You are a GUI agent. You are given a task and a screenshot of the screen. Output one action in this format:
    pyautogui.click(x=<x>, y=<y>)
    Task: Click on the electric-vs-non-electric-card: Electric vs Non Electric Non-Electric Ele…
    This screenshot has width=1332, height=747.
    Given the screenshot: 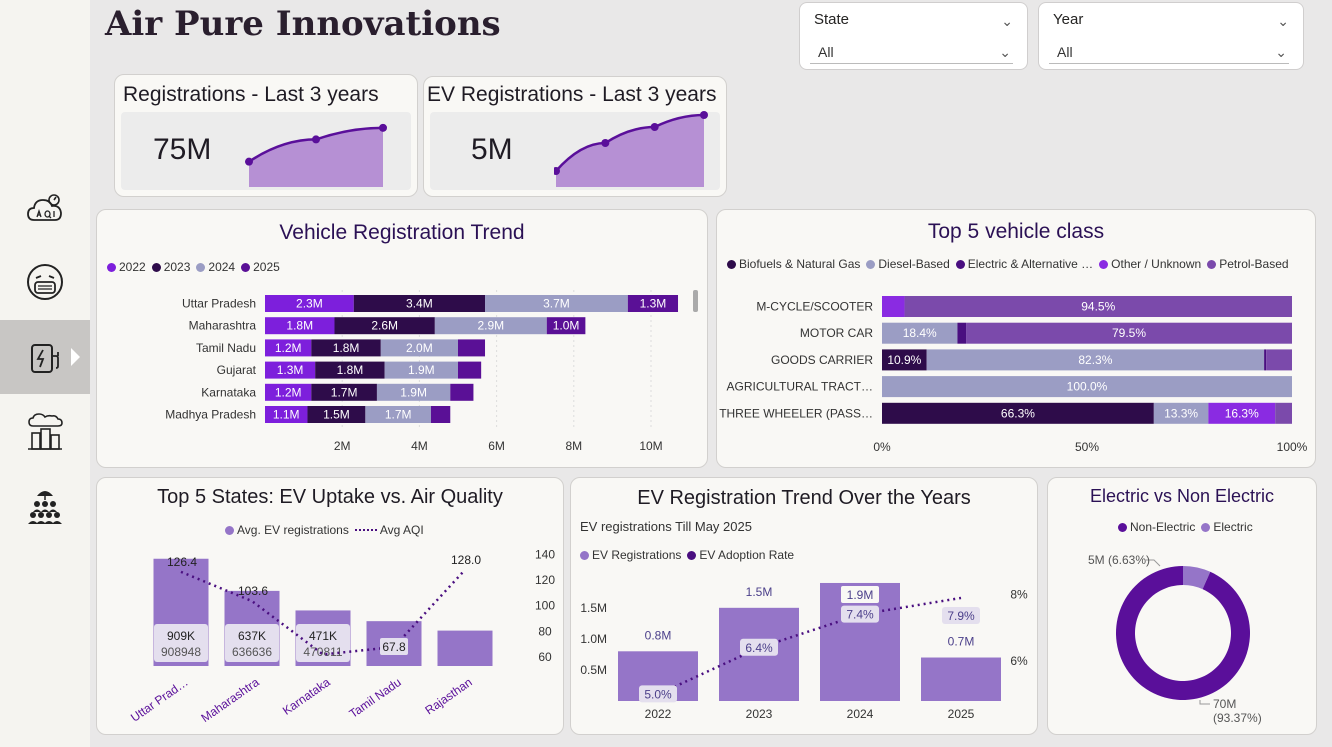 What is the action you would take?
    pyautogui.click(x=1182, y=606)
    